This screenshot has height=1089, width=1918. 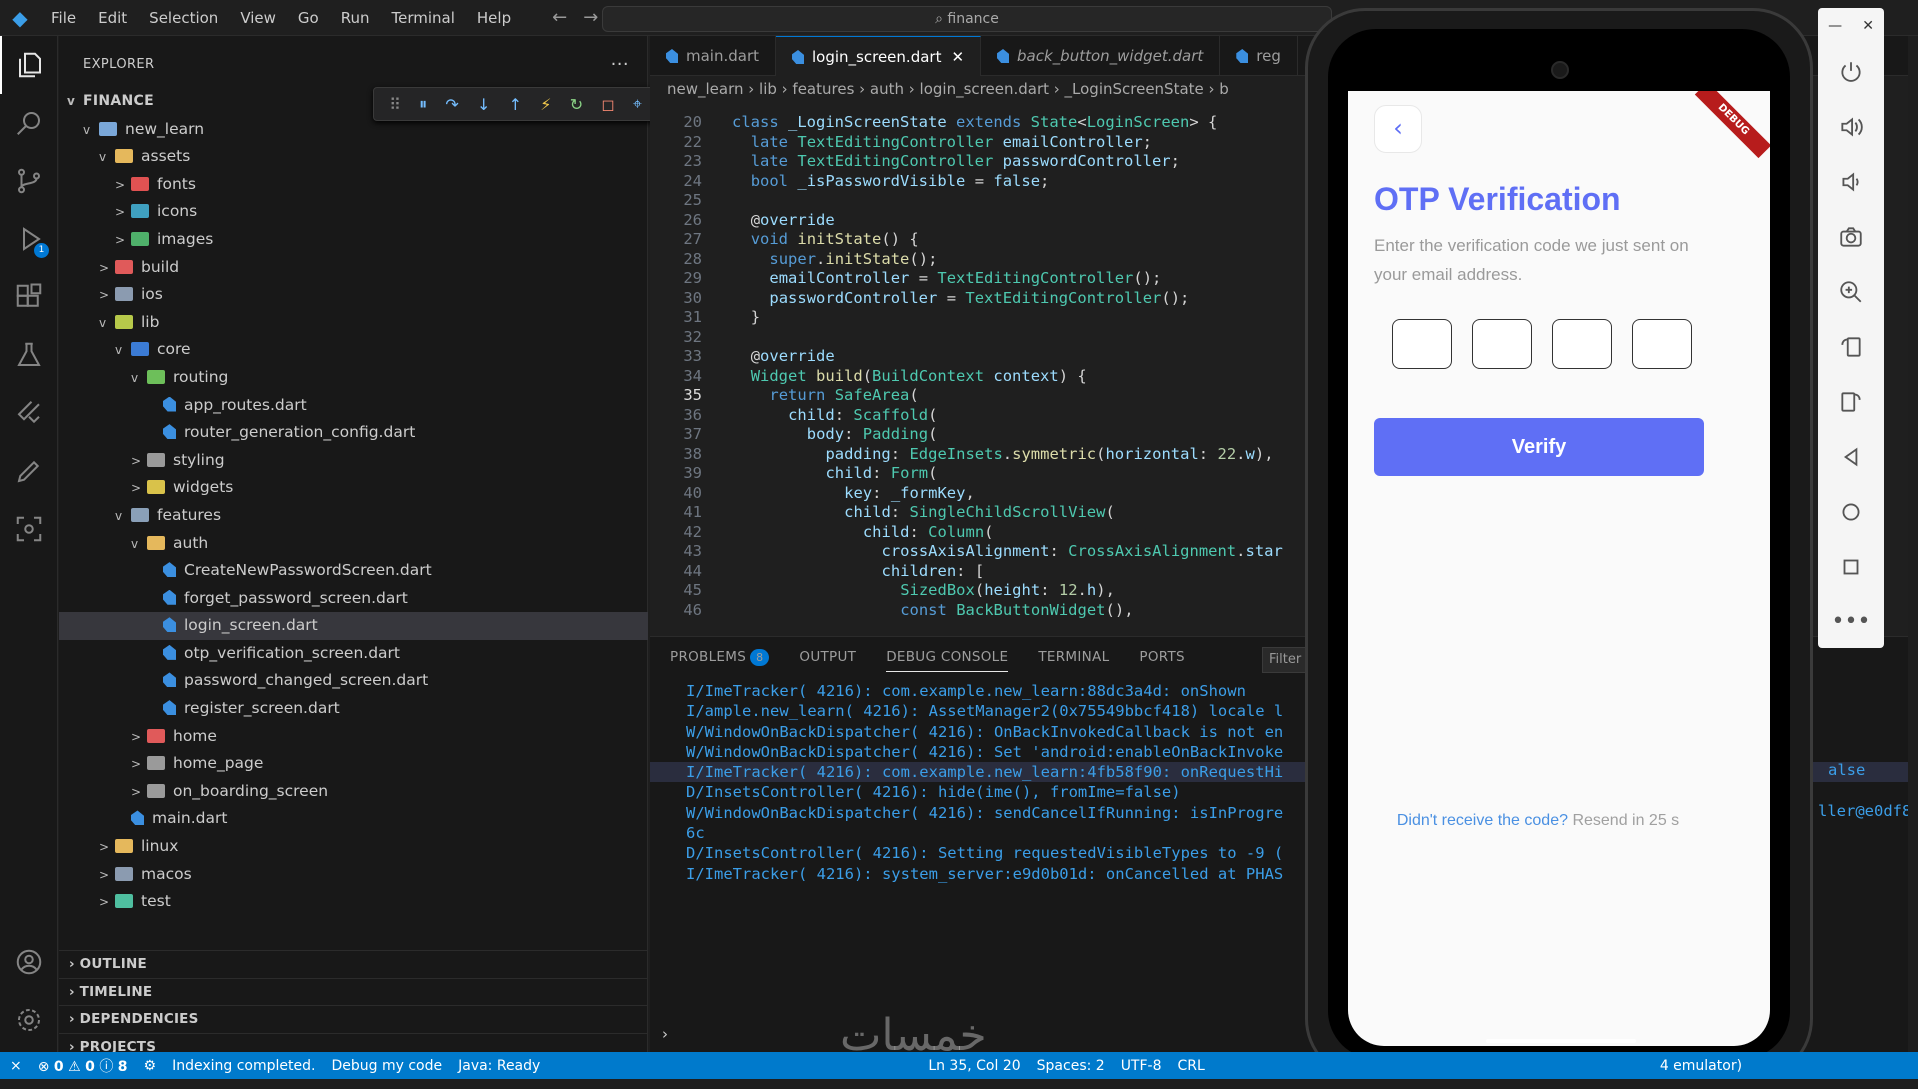 What do you see at coordinates (353, 571) in the screenshot?
I see `file-item: CreateNewPasswordScreen.dart` at bounding box center [353, 571].